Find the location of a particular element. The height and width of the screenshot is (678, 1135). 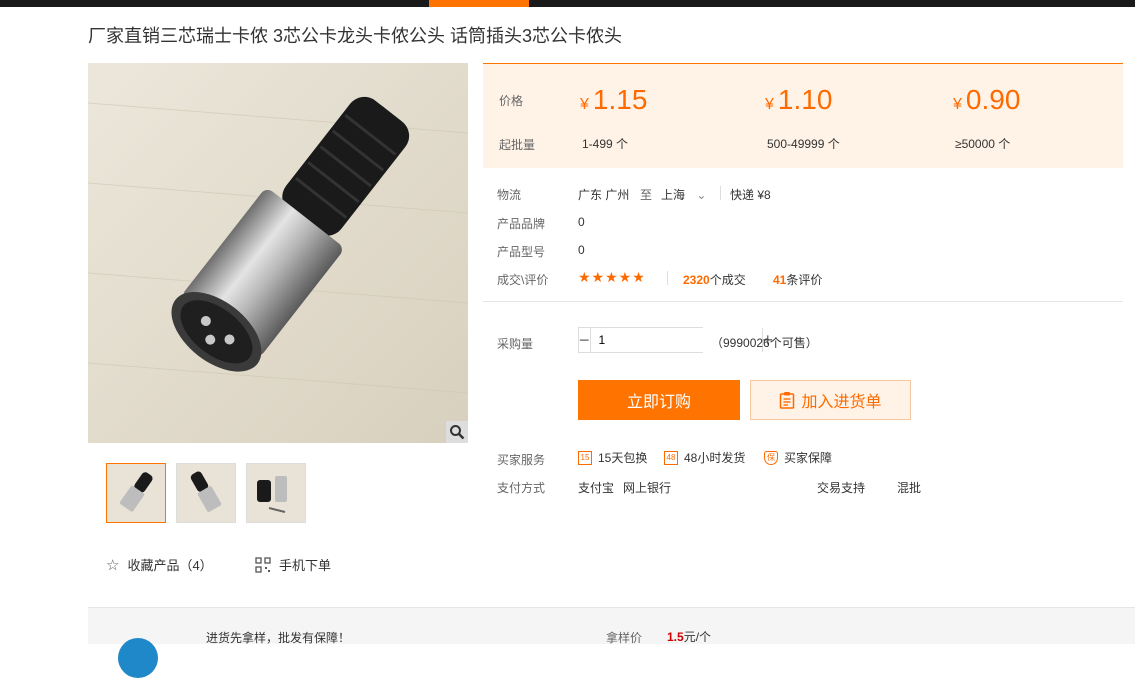

zoom-button is located at coordinates (457, 432).